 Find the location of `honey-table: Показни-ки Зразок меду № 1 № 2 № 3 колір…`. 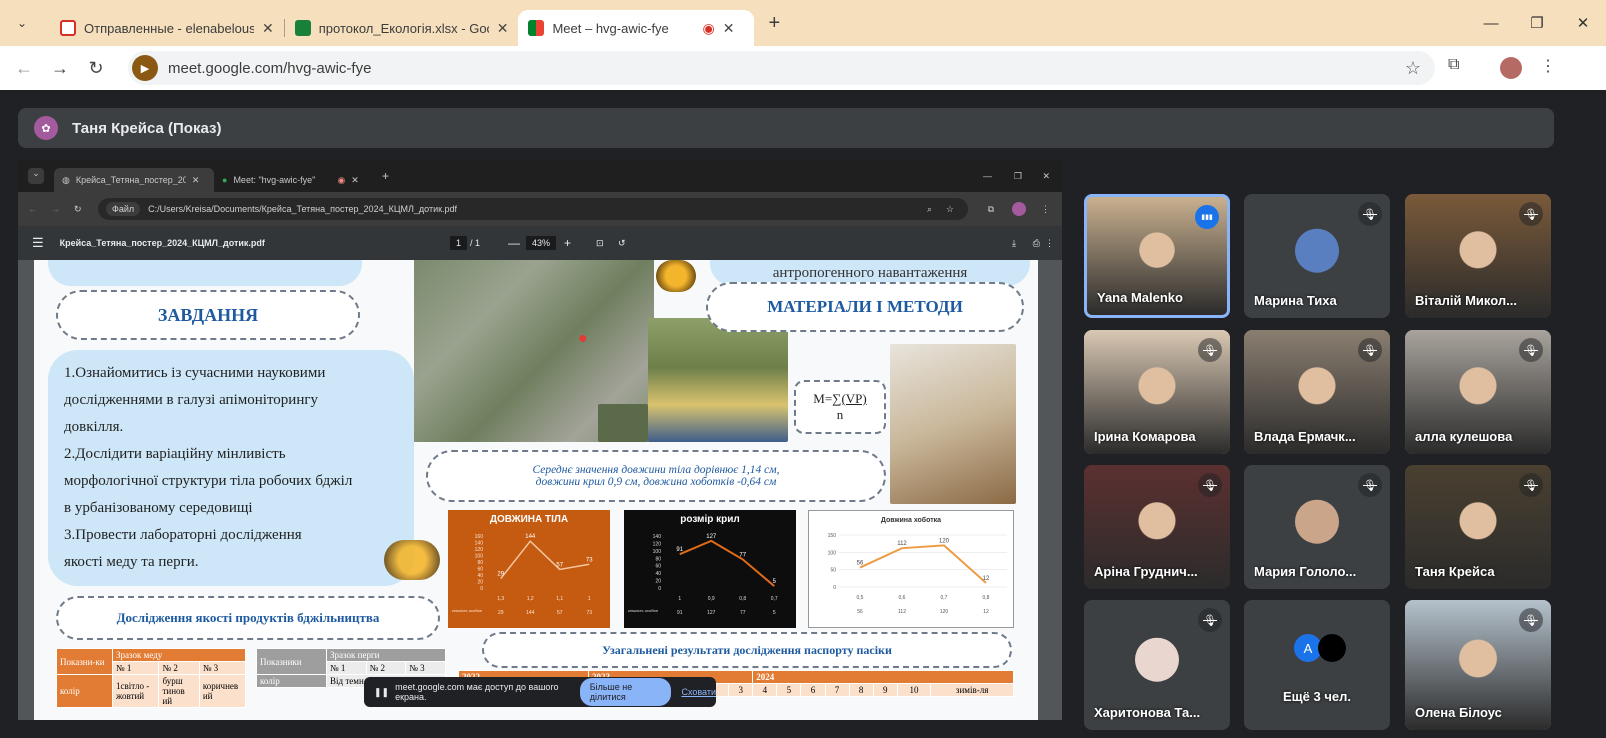

honey-table: Показни-ки Зразок меду № 1 № 2 № 3 колір… is located at coordinates (151, 678).